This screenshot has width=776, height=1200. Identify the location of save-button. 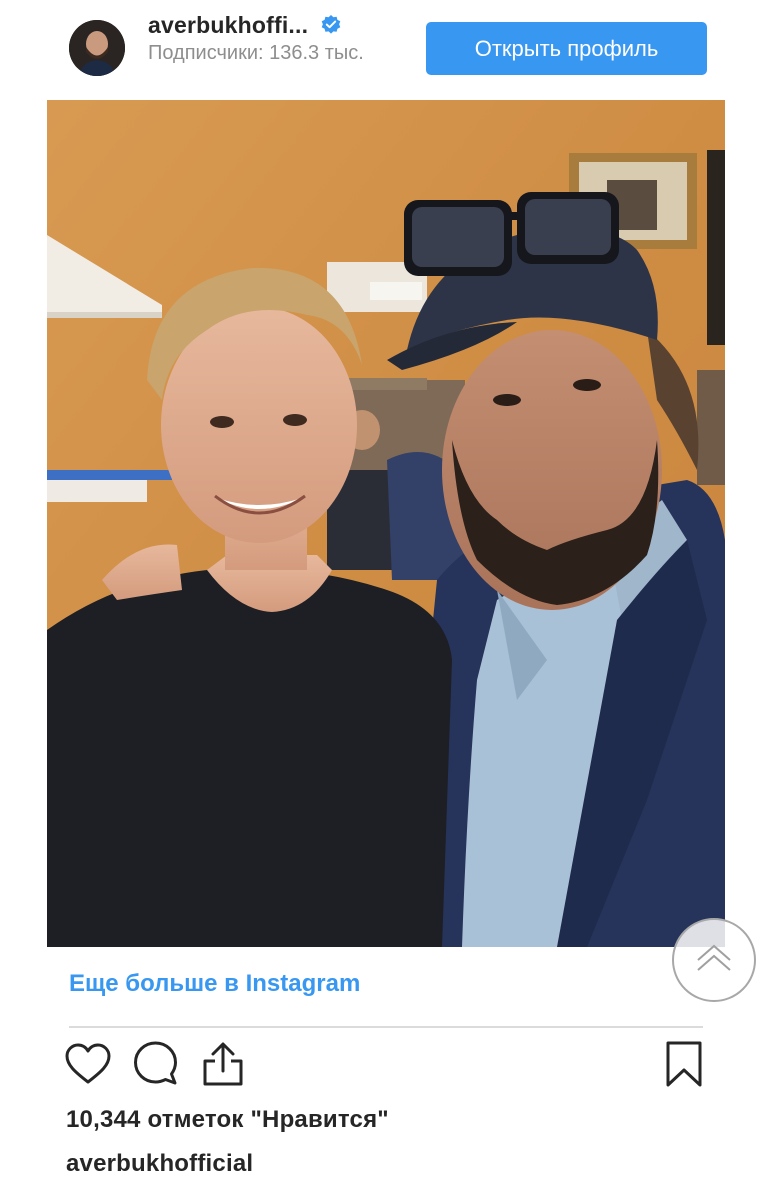
(684, 1066).